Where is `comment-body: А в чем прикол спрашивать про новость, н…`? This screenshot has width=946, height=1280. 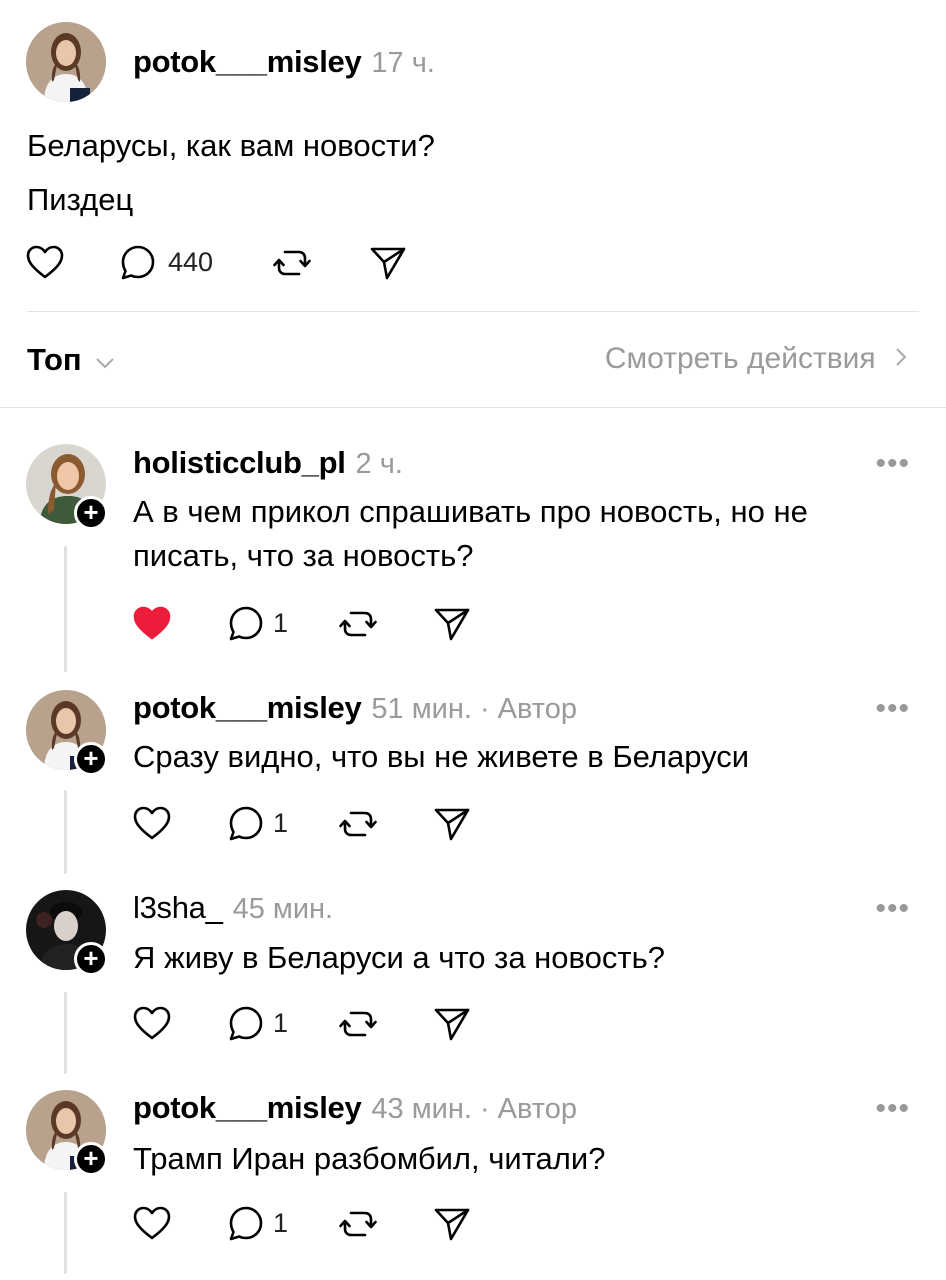 comment-body: А в чем прикол спрашивать про новость, н… is located at coordinates (470, 534).